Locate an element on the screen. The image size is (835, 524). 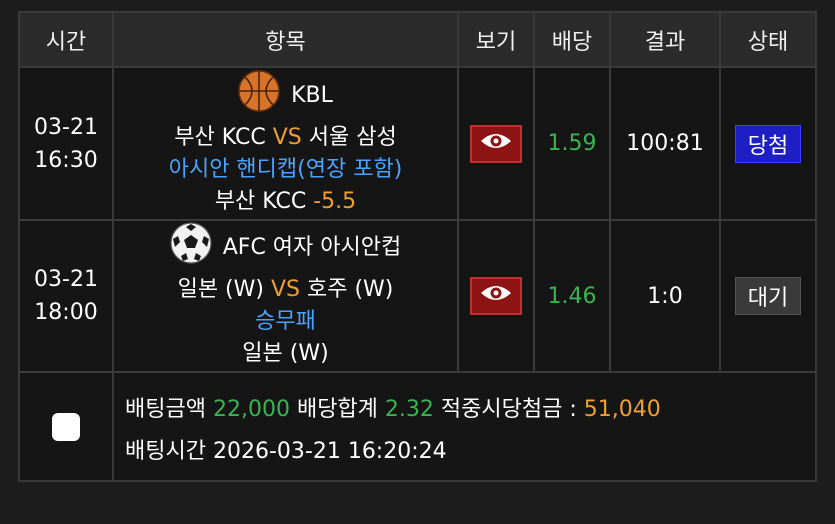
basketball-icon is located at coordinates (259, 95).